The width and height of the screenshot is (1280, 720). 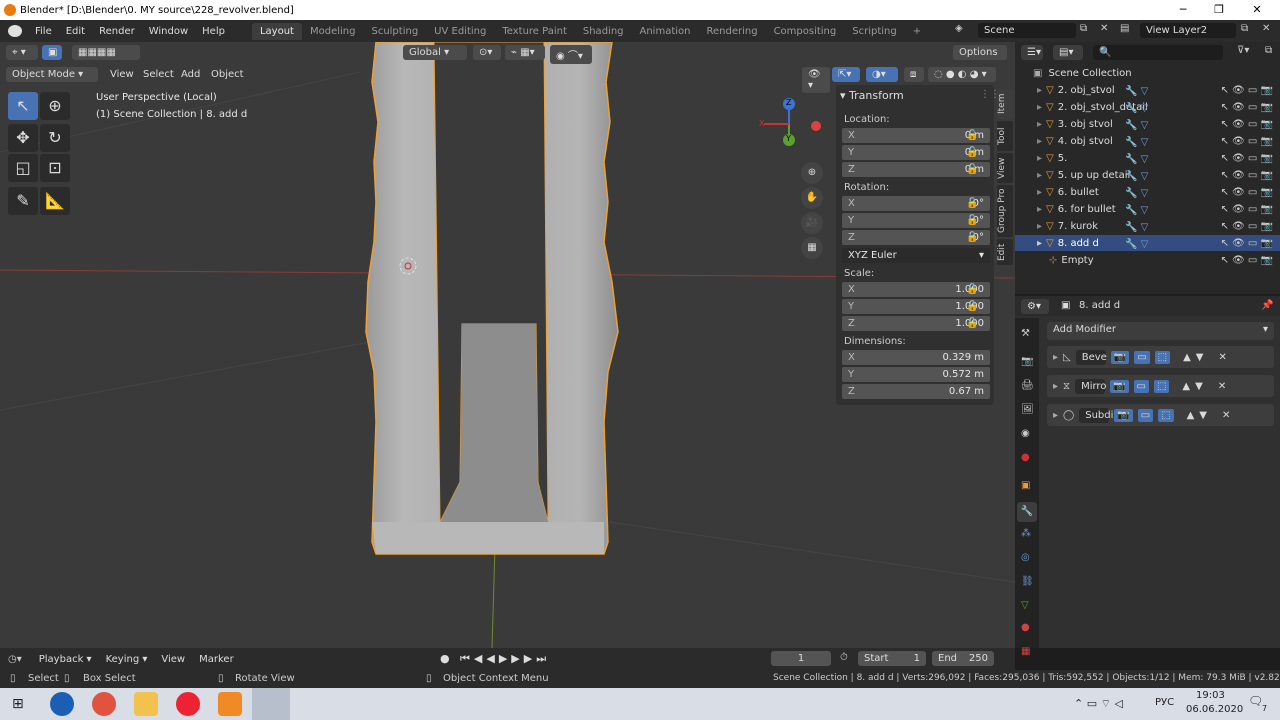 I want to click on menu-render: Render, so click(x=117, y=31).